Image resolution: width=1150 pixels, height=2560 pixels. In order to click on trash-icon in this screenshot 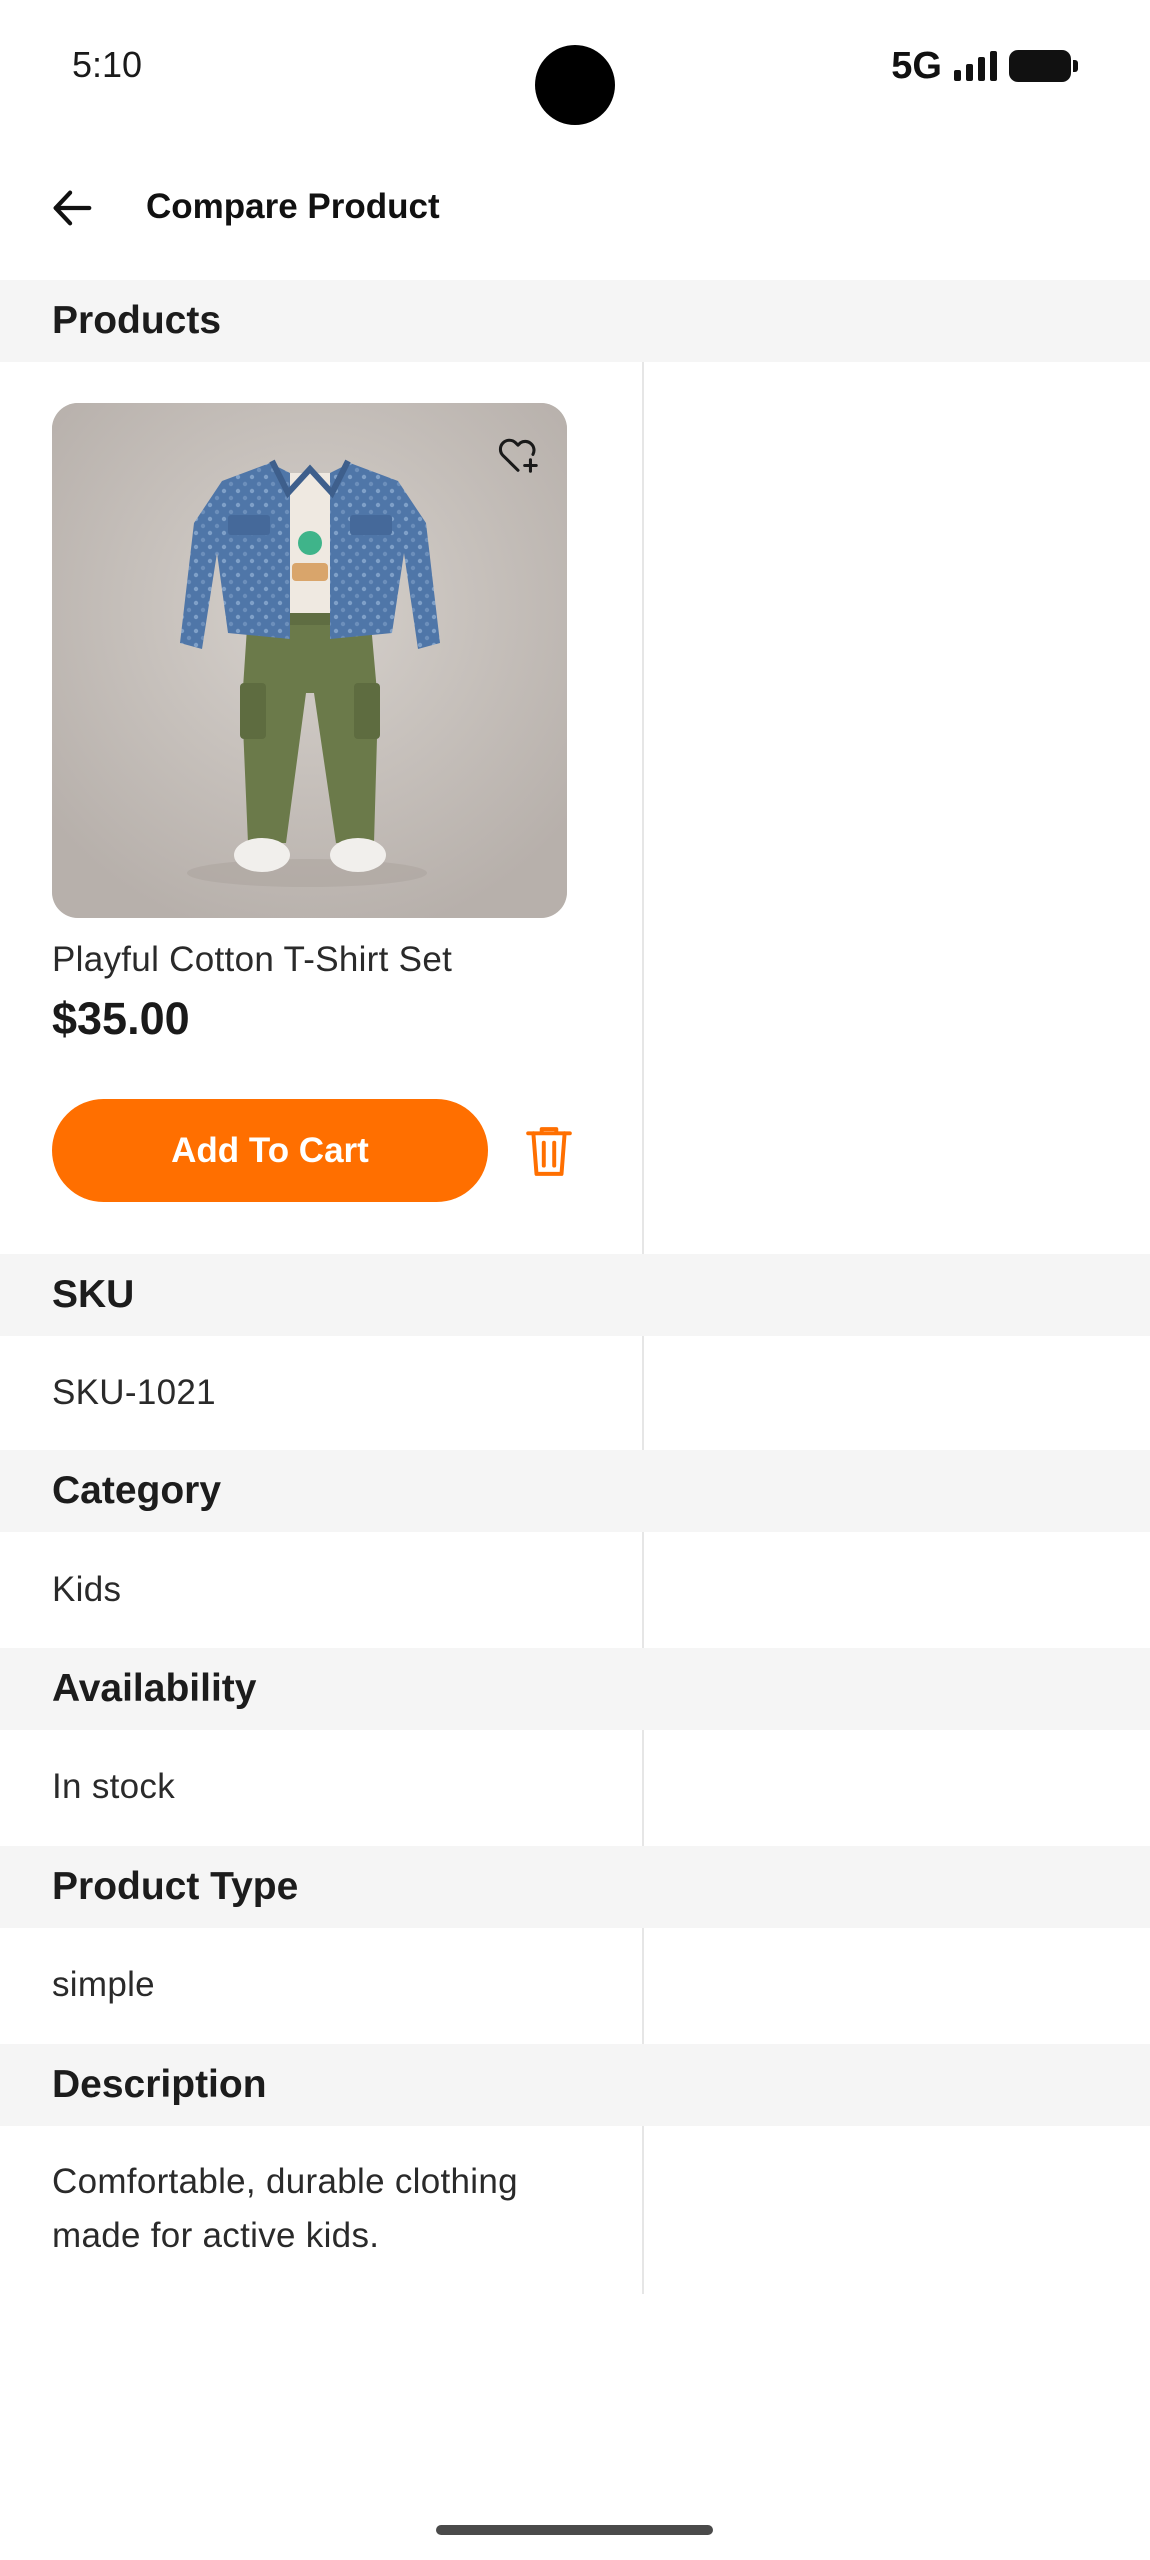, I will do `click(549, 1151)`.